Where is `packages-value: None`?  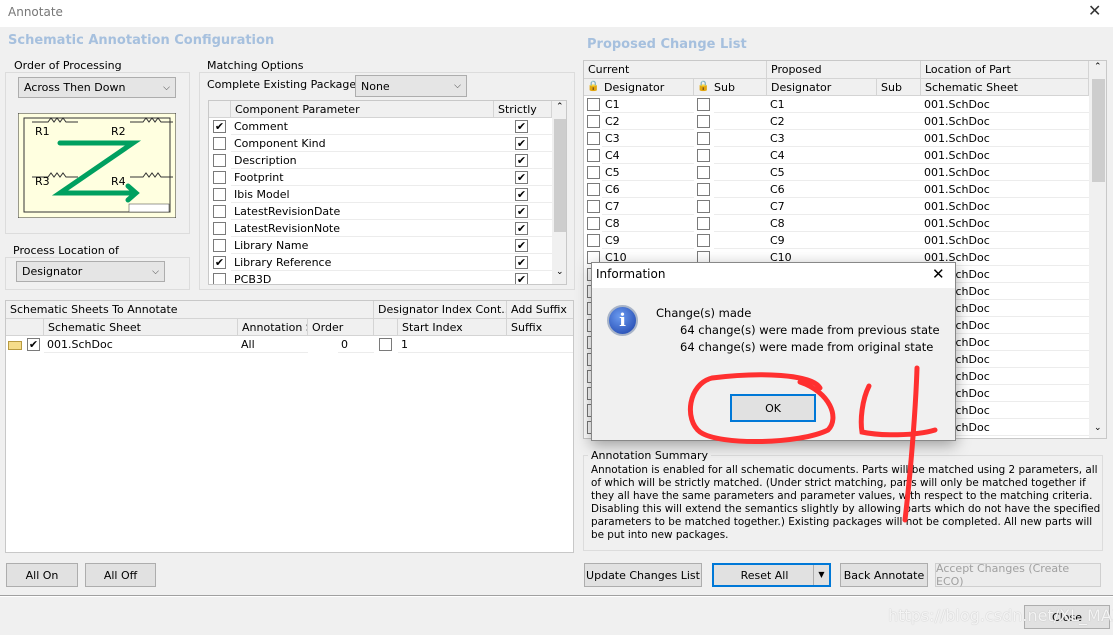
packages-value: None is located at coordinates (375, 86).